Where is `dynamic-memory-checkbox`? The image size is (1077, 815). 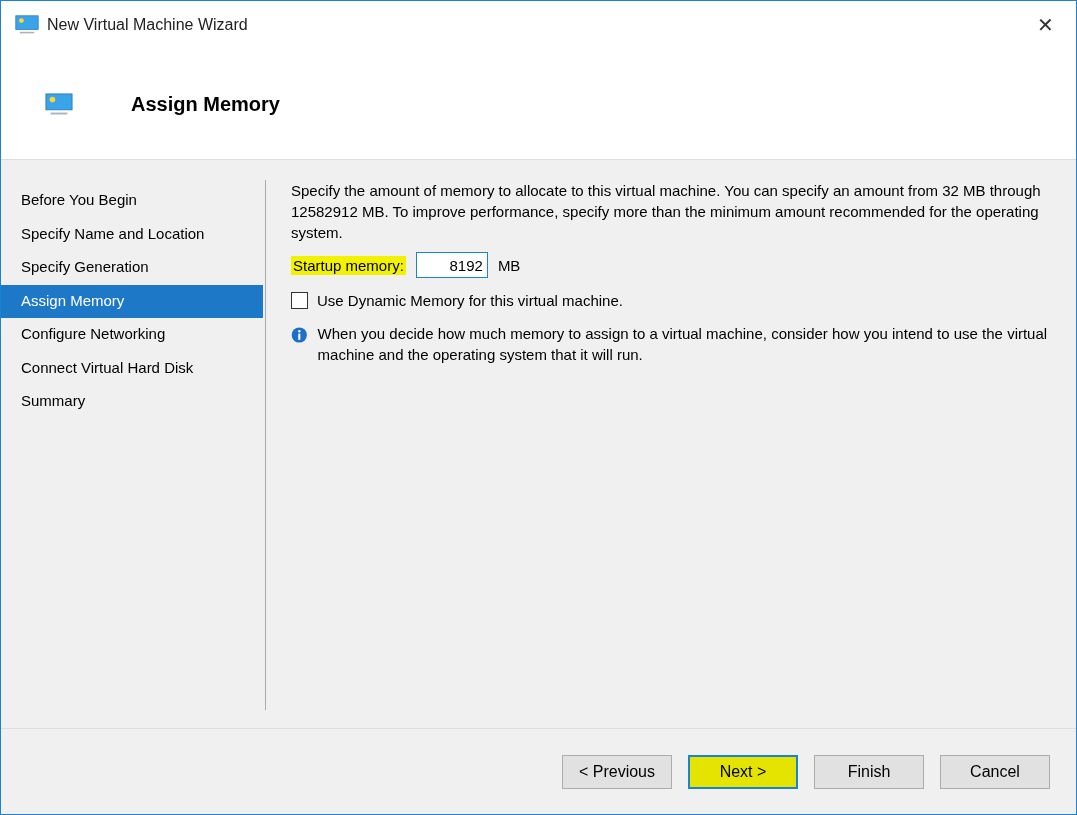
dynamic-memory-checkbox is located at coordinates (299, 301).